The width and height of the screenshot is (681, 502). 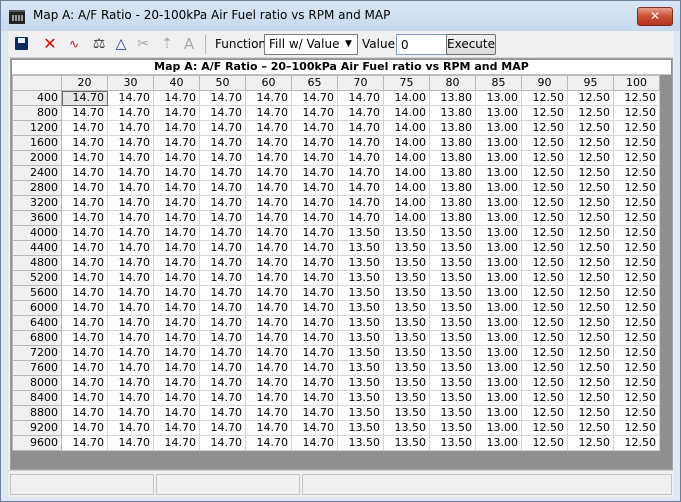 What do you see at coordinates (37, 143) in the screenshot?
I see `row-header-rpm: 1600` at bounding box center [37, 143].